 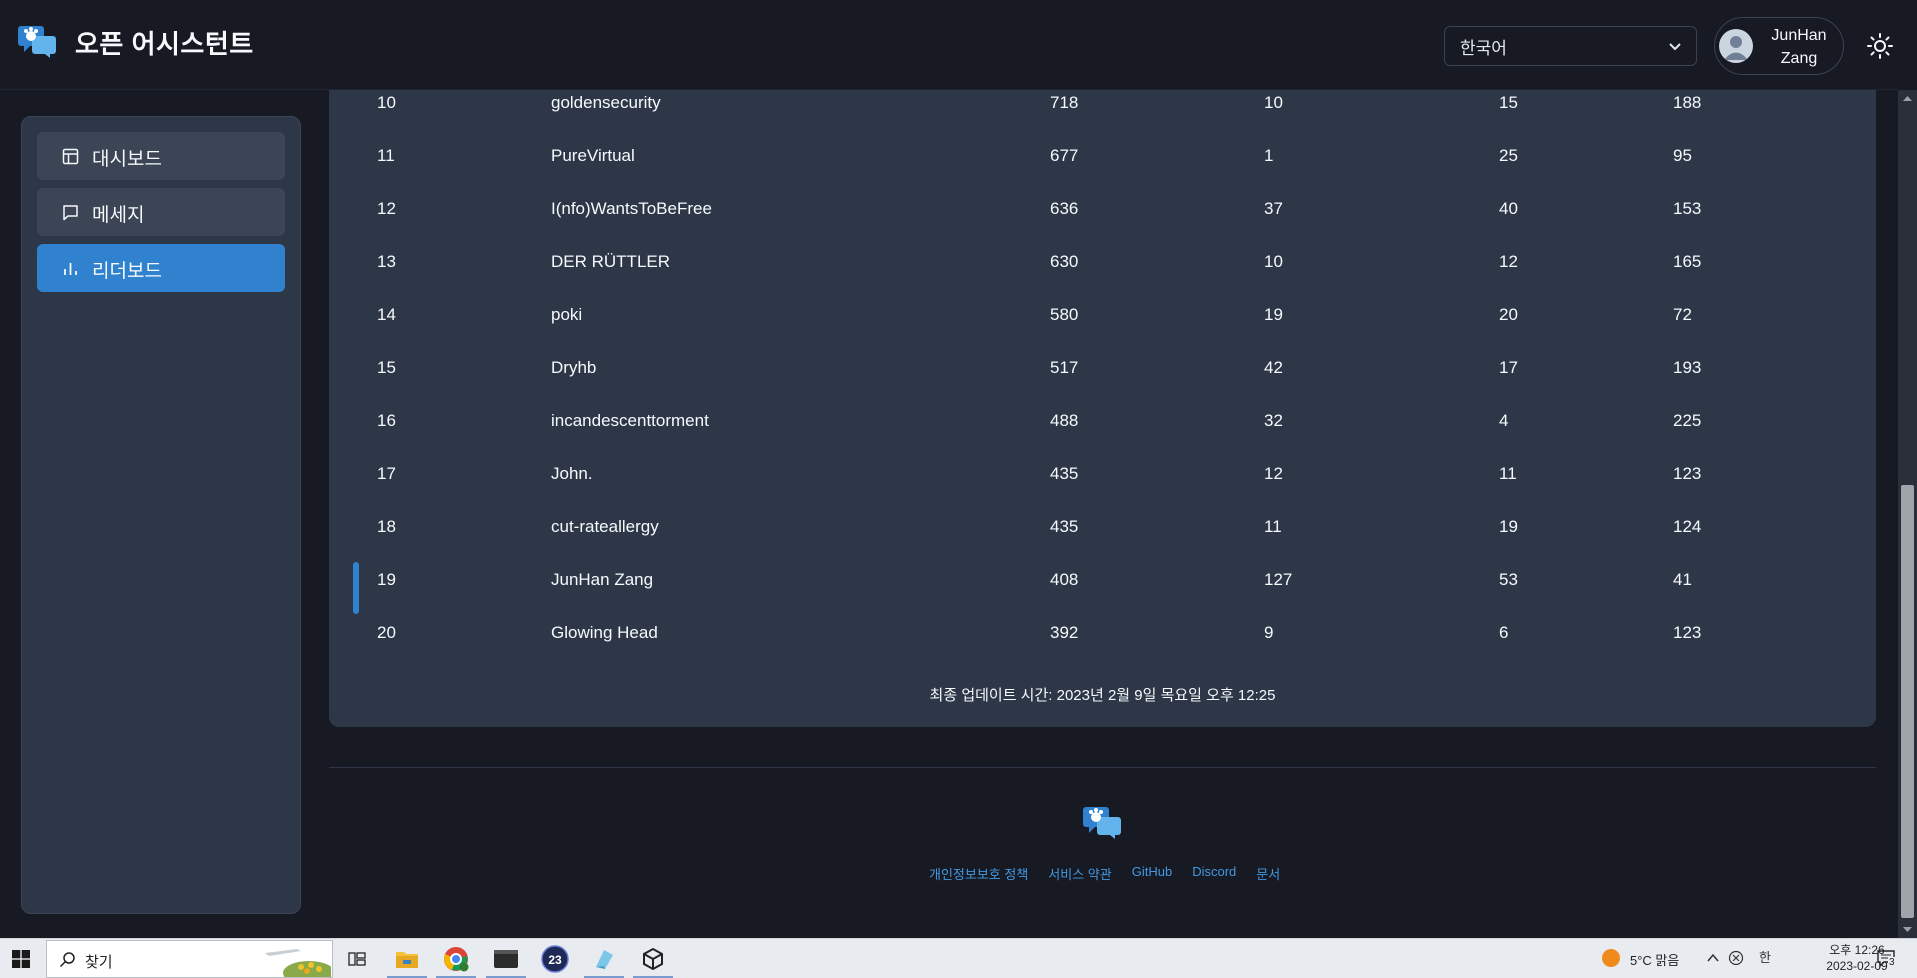 What do you see at coordinates (1687, 367) in the screenshot?
I see `value-cell: 193` at bounding box center [1687, 367].